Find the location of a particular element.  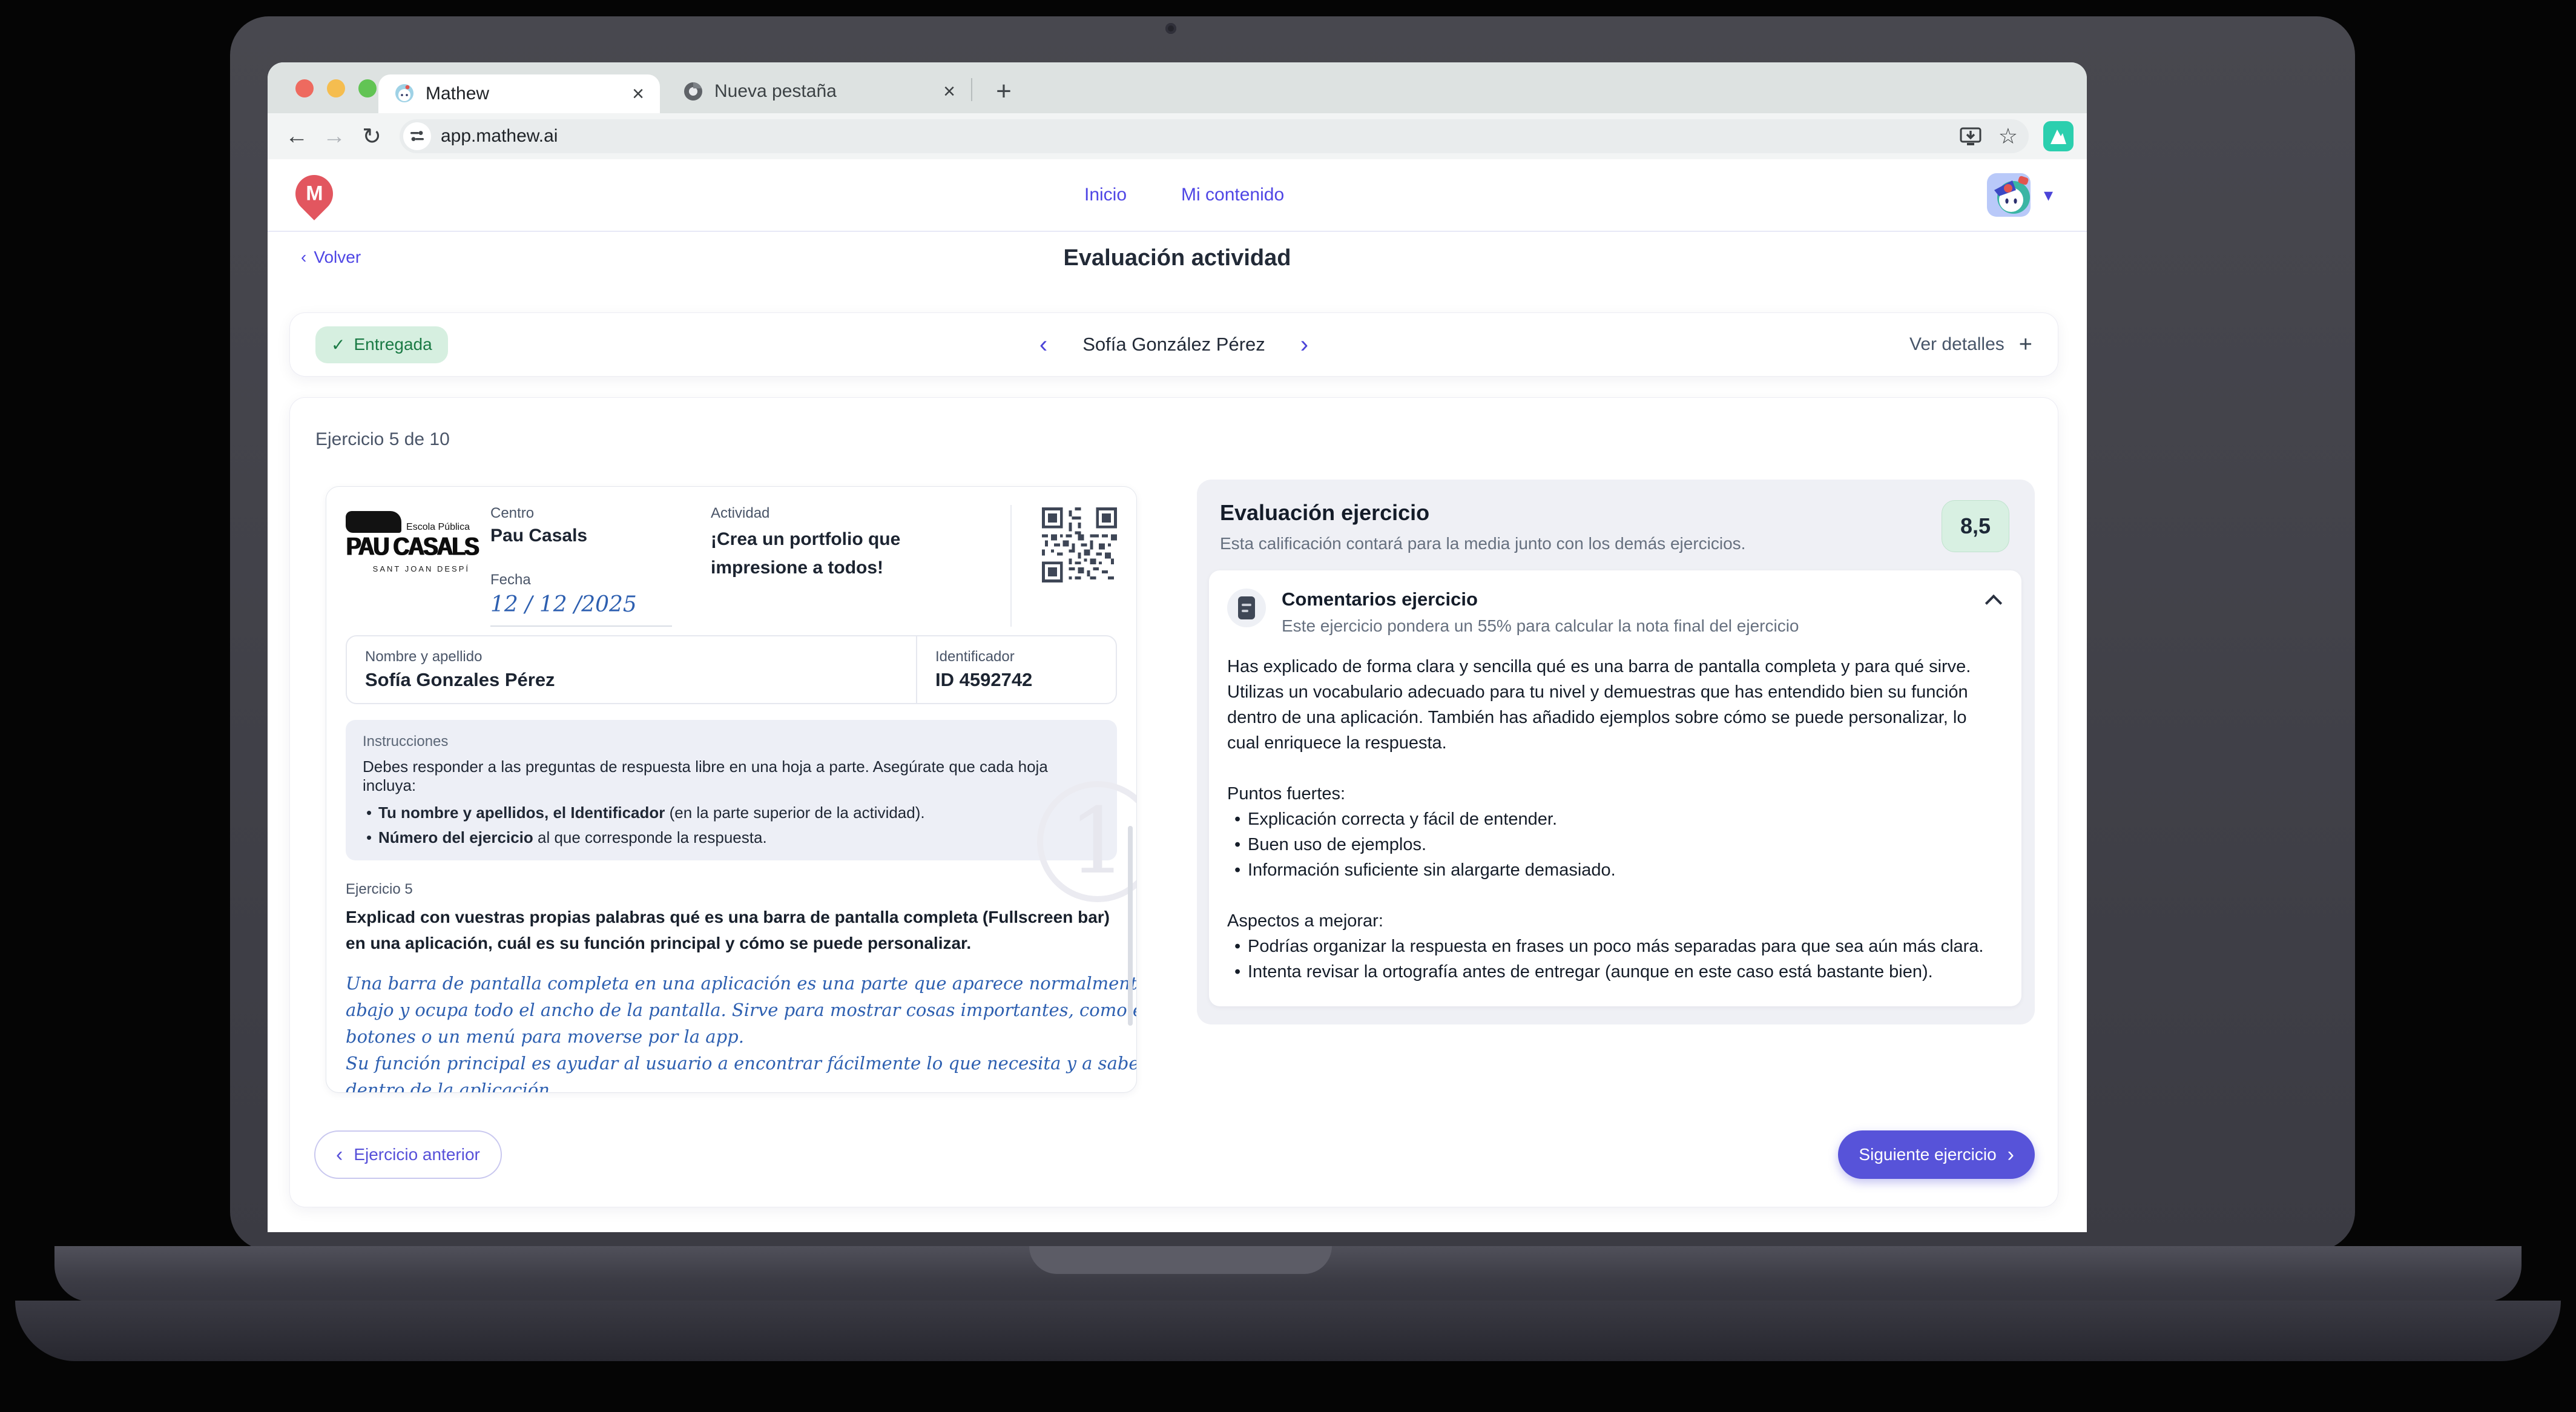

handwriting-line: dentro de la aplicación. is located at coordinates (451, 1086).